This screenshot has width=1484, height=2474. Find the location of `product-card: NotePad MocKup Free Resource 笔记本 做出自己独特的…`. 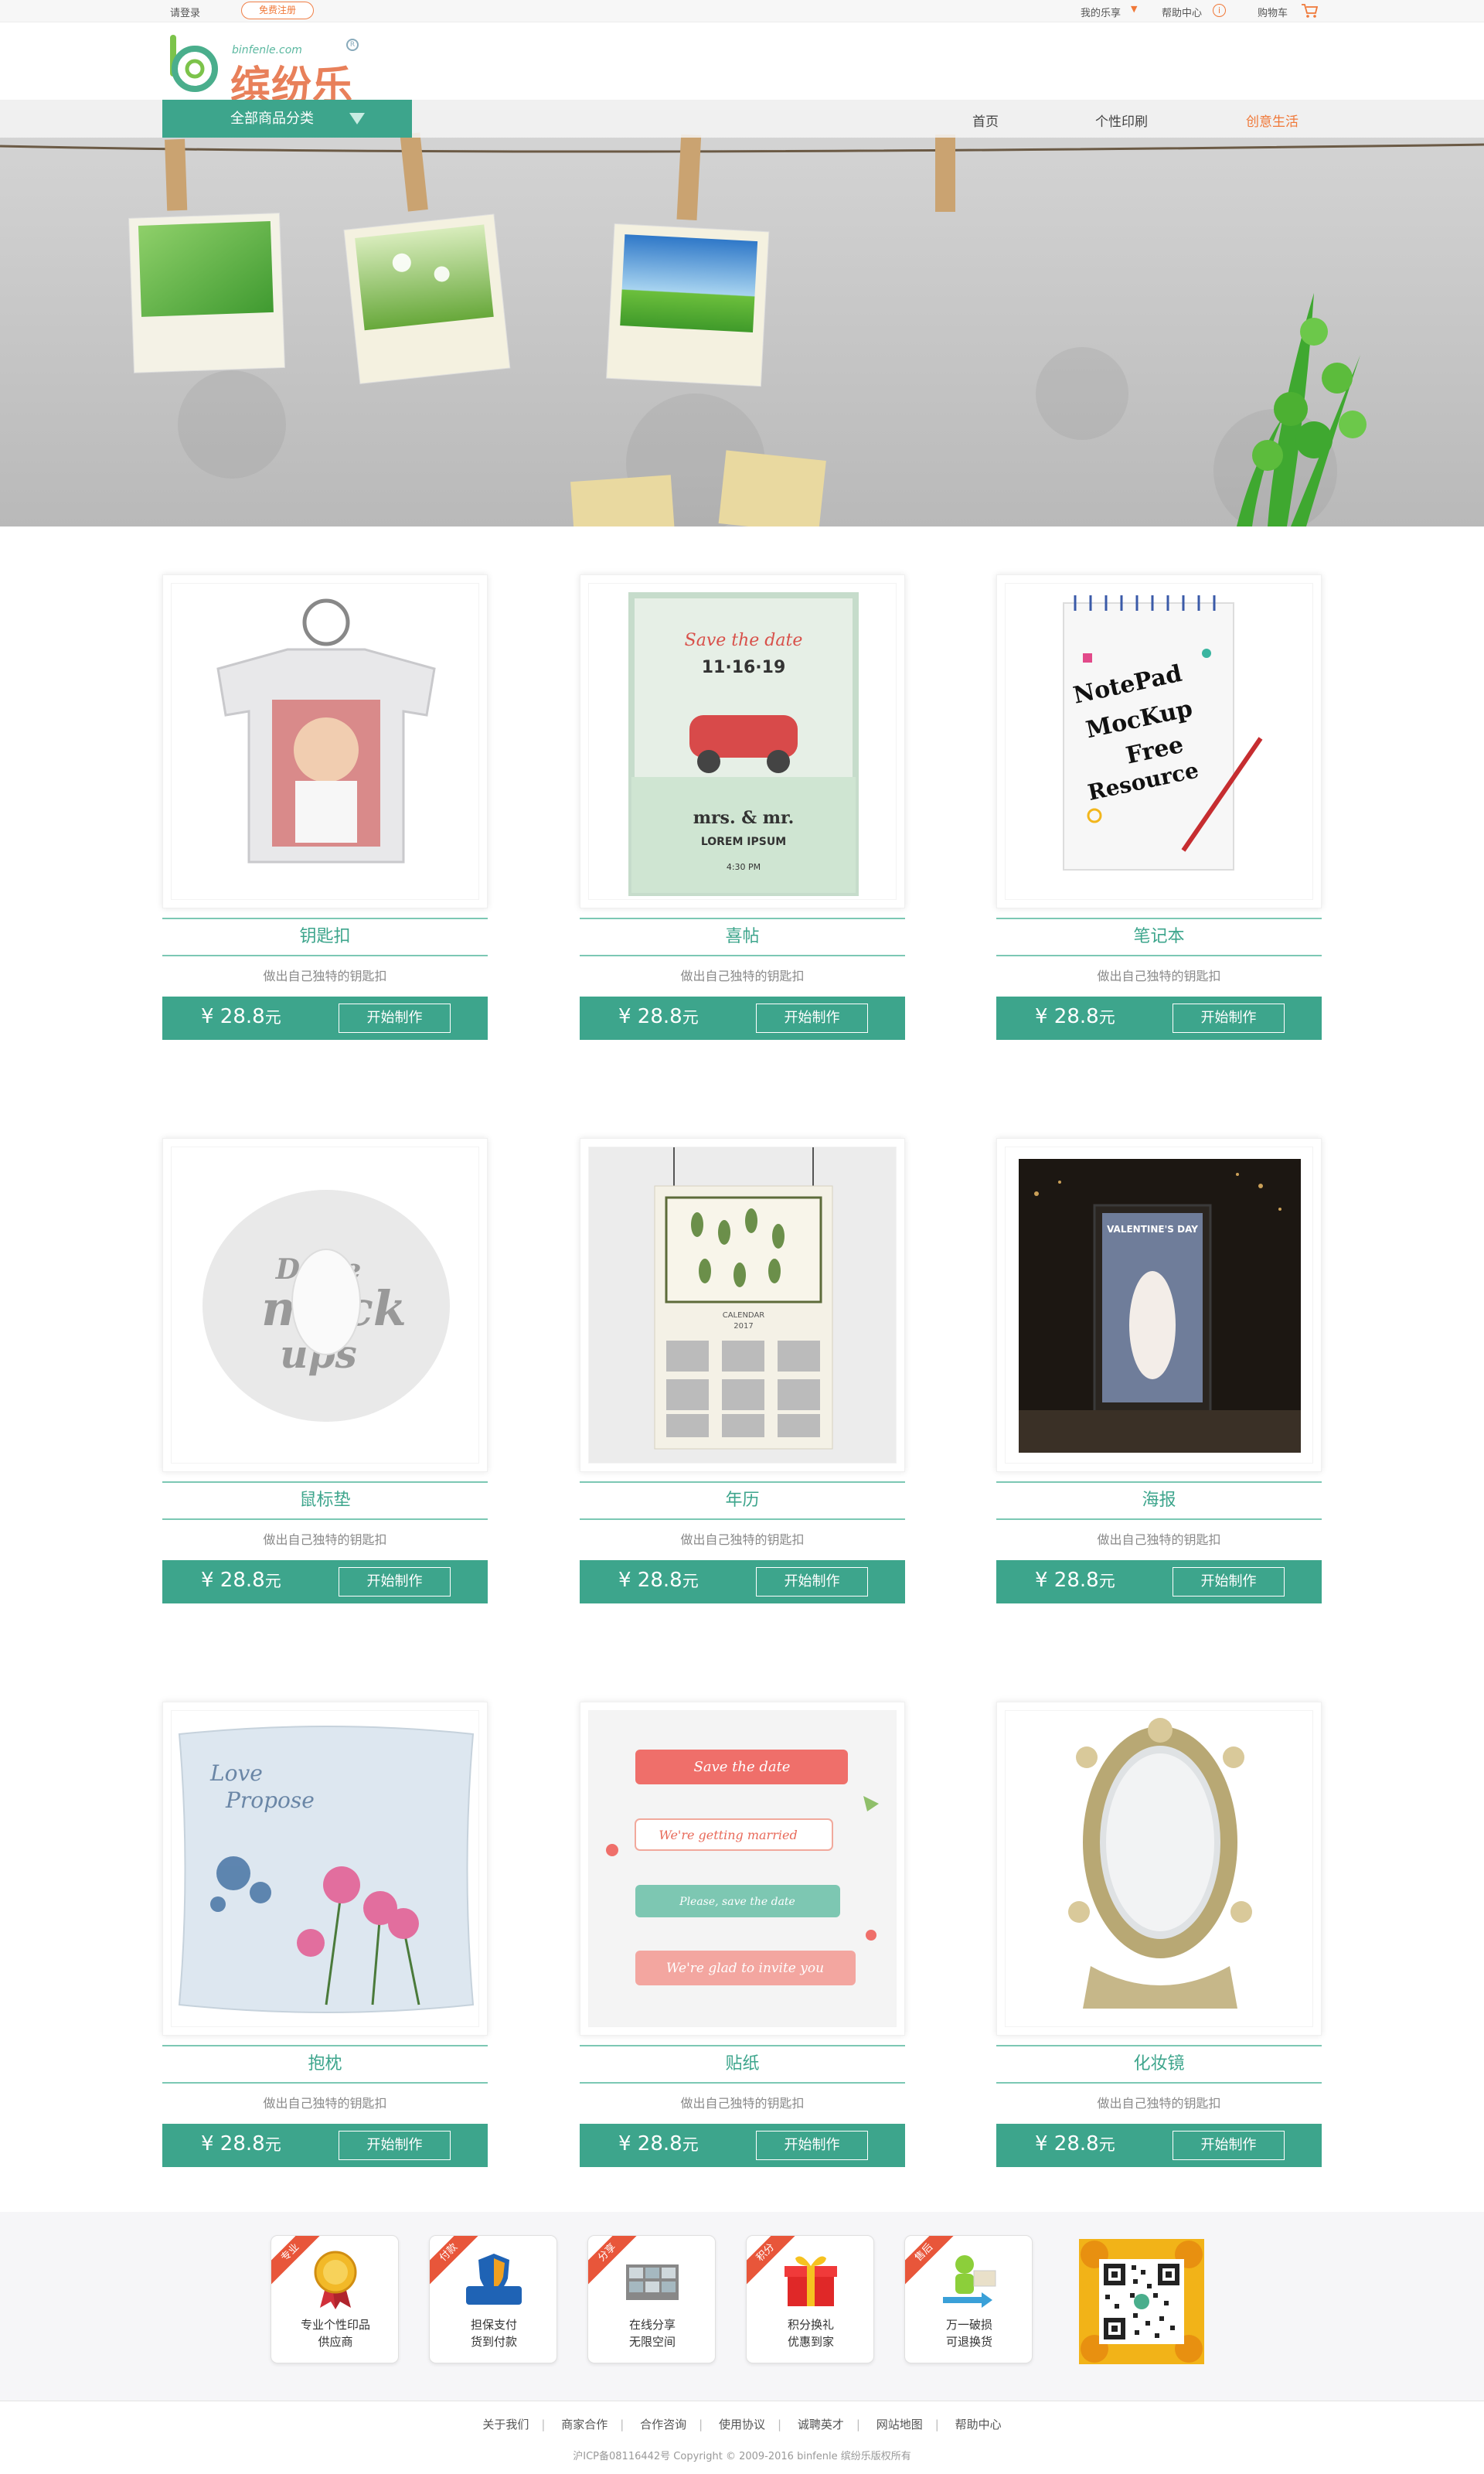

product-card: NotePad MocKup Free Resource 笔记本 做出自己独特的… is located at coordinates (1159, 783).